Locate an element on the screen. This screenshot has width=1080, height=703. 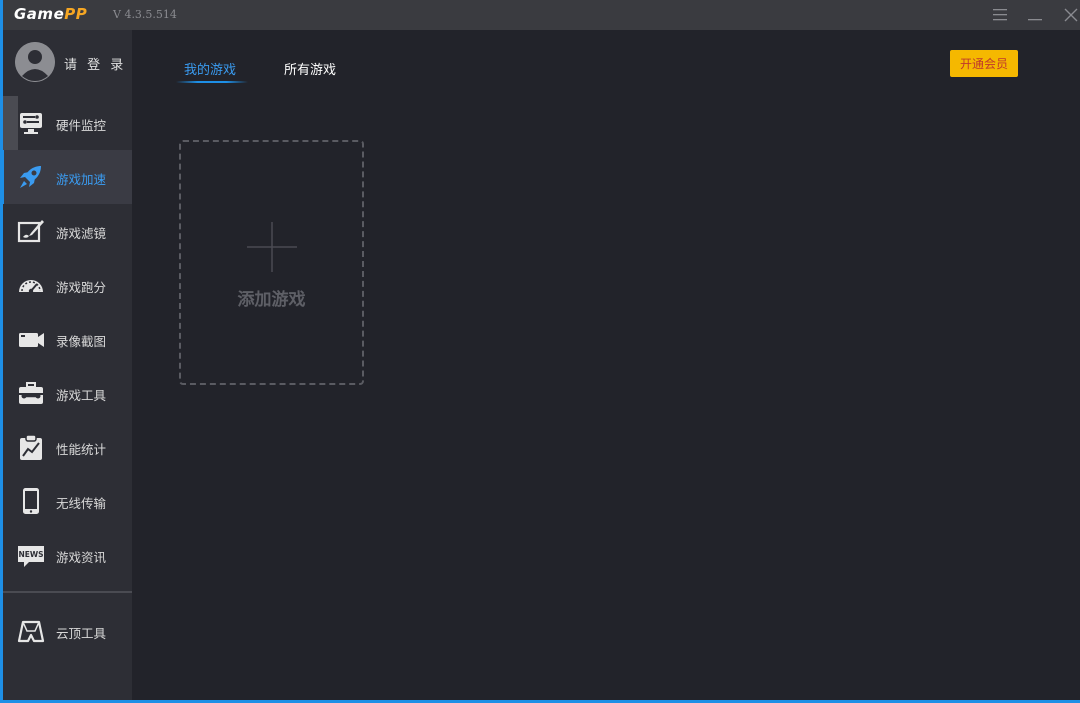
news-badge-text: NEWS is located at coordinates (30, 554).